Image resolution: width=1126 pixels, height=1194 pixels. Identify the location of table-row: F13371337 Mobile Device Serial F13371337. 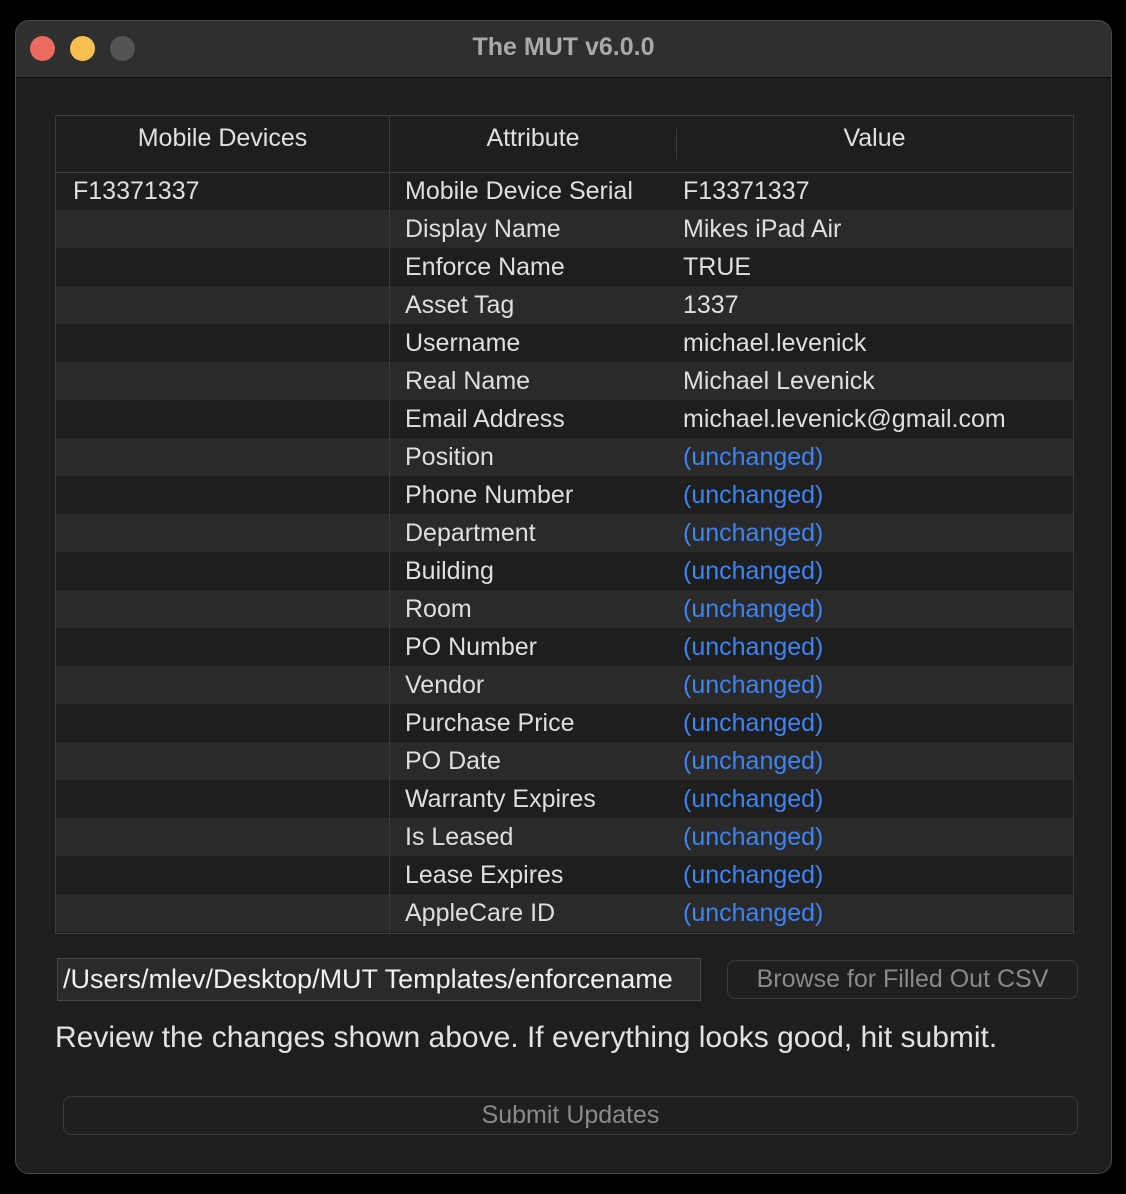
(564, 191).